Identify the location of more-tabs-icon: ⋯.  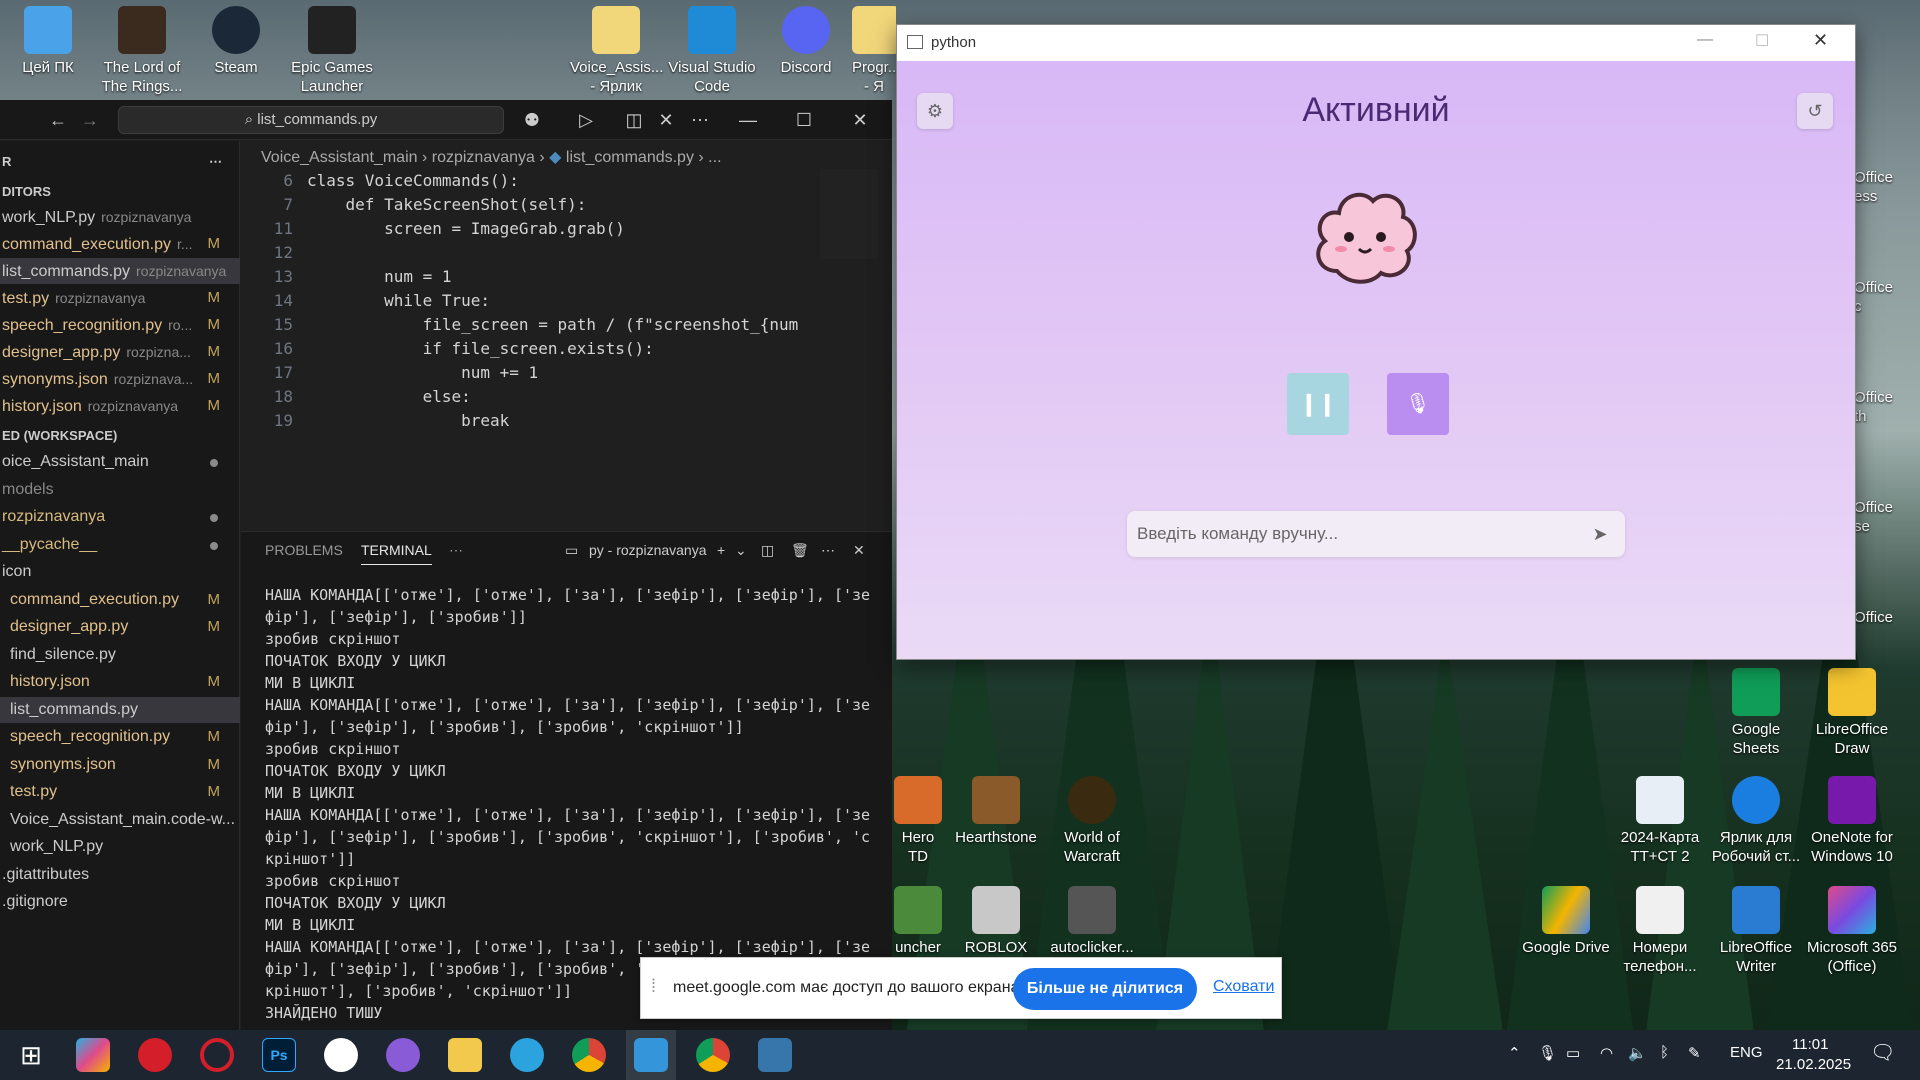
(456, 550).